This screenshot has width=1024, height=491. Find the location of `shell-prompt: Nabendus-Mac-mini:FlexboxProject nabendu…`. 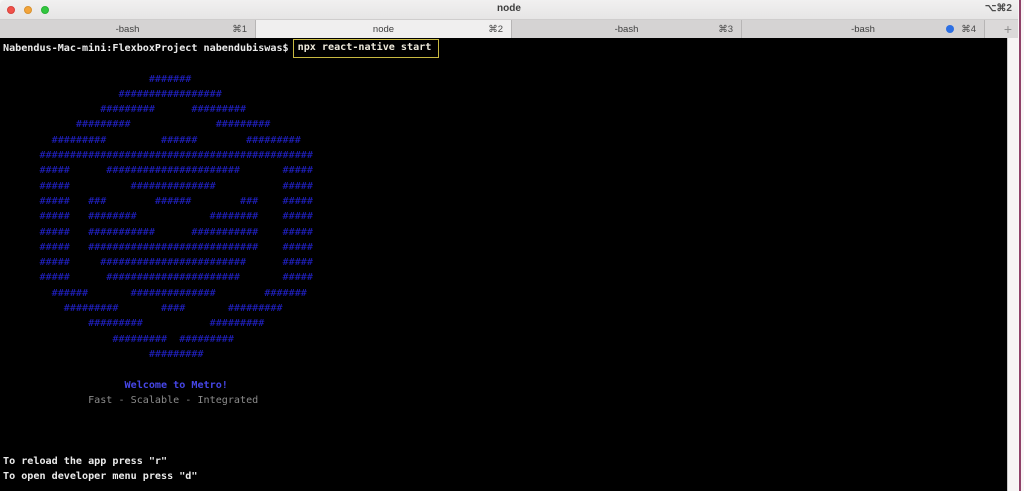

shell-prompt: Nabendus-Mac-mini:FlexboxProject nabendu… is located at coordinates (146, 48).